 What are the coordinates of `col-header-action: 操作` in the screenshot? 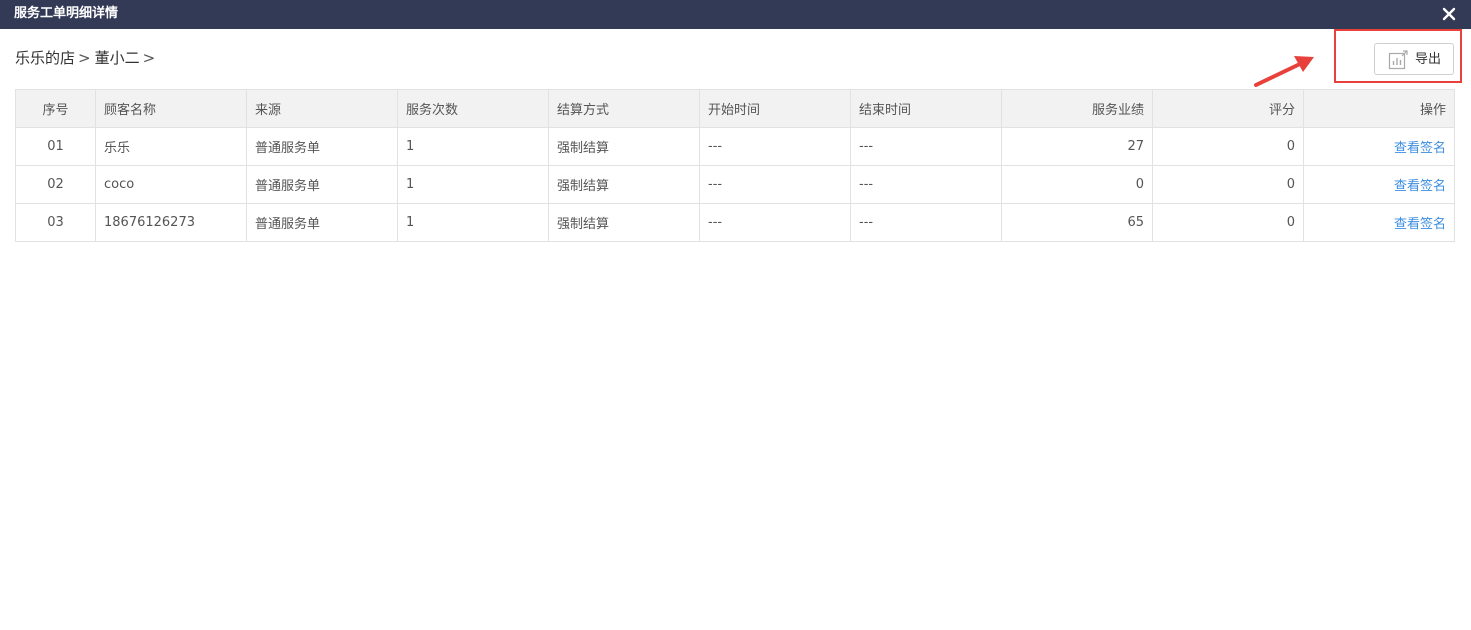 It's located at (1379, 108).